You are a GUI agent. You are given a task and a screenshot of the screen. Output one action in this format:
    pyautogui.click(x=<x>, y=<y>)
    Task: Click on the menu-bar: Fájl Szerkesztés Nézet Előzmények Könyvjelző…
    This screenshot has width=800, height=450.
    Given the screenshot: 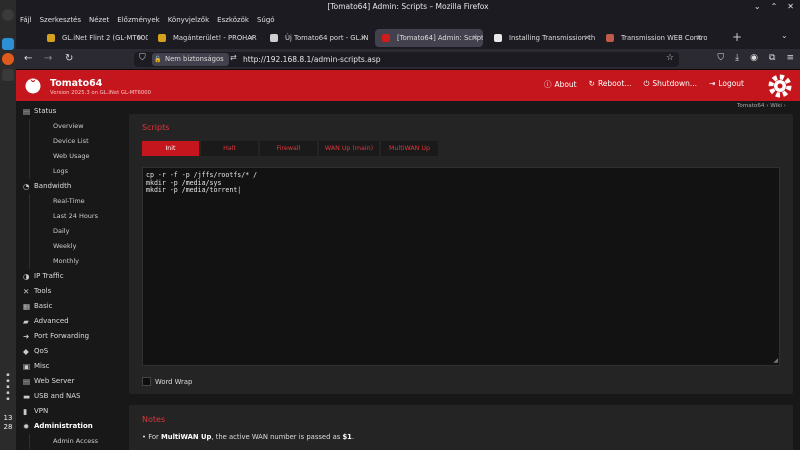 What is the action you would take?
    pyautogui.click(x=408, y=20)
    